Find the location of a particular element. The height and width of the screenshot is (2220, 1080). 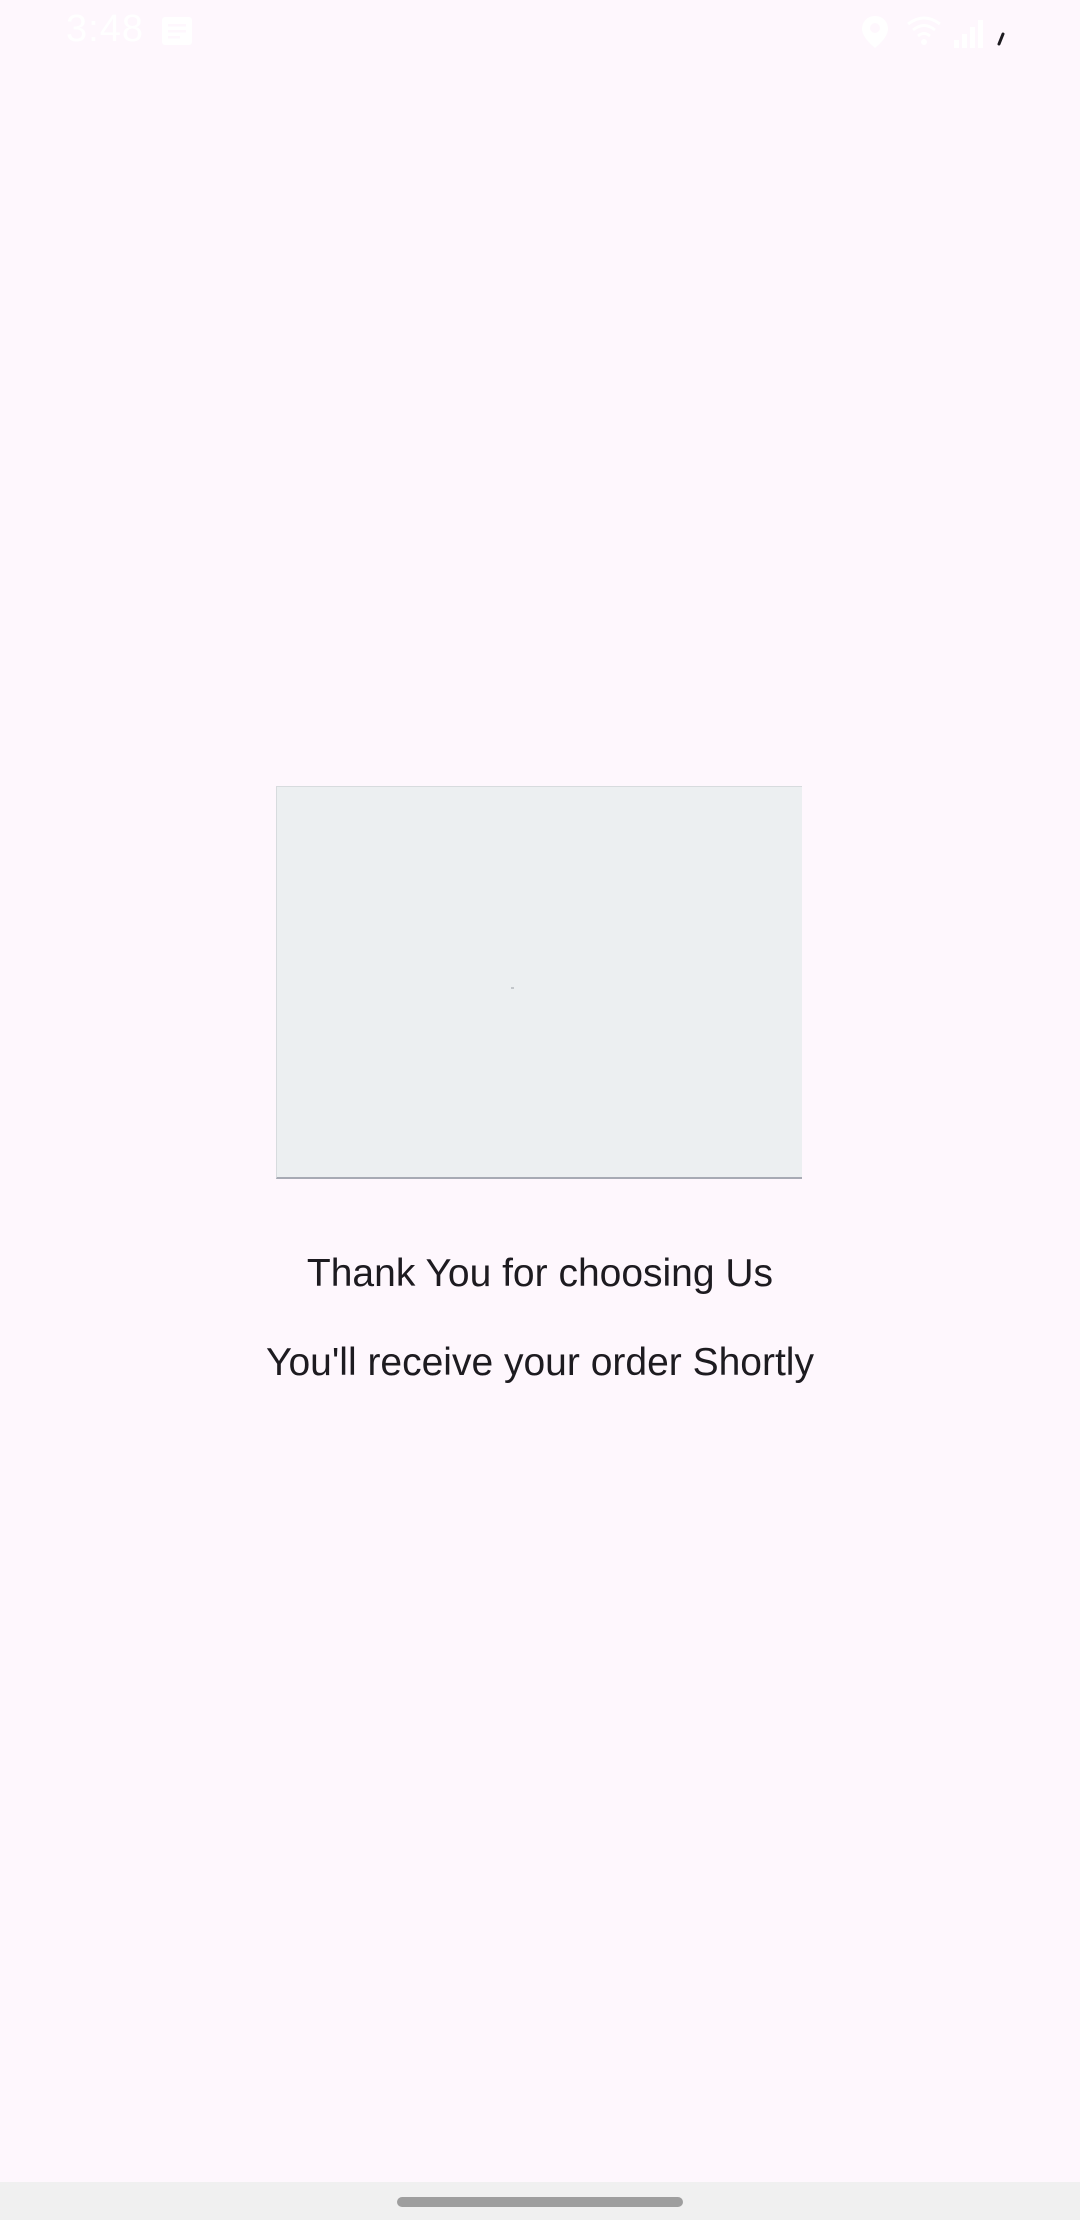

battery-icon is located at coordinates (1001, 39).